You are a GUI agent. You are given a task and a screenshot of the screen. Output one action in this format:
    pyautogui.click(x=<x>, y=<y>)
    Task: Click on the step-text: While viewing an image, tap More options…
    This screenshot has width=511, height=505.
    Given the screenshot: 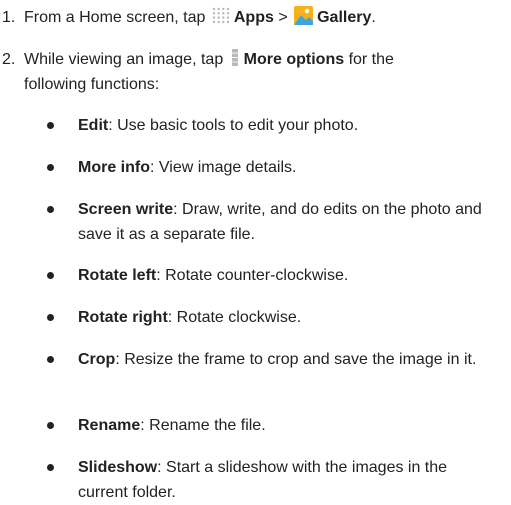 What is the action you would take?
    pyautogui.click(x=264, y=72)
    